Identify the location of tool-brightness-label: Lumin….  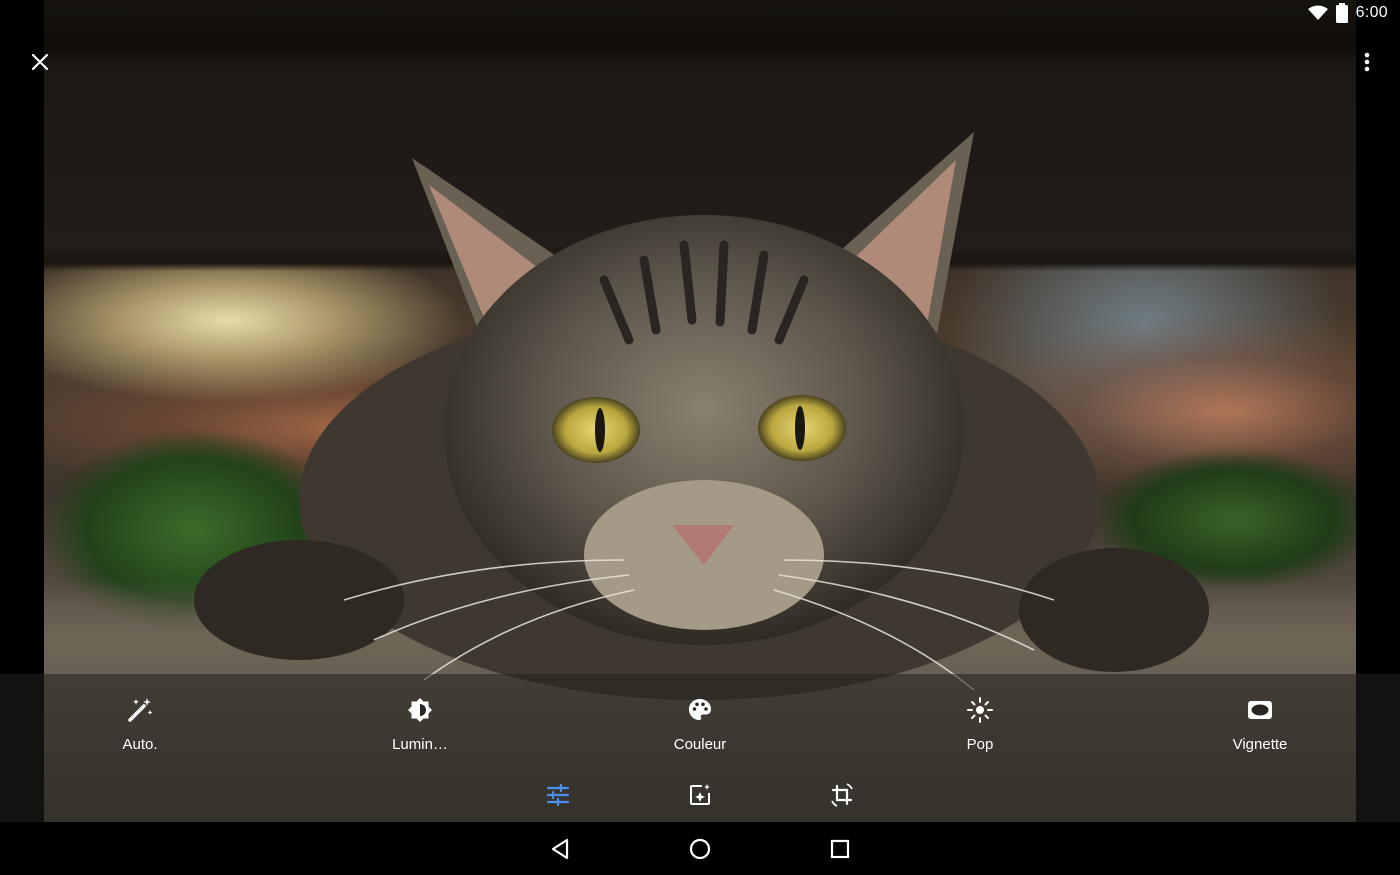
(420, 744).